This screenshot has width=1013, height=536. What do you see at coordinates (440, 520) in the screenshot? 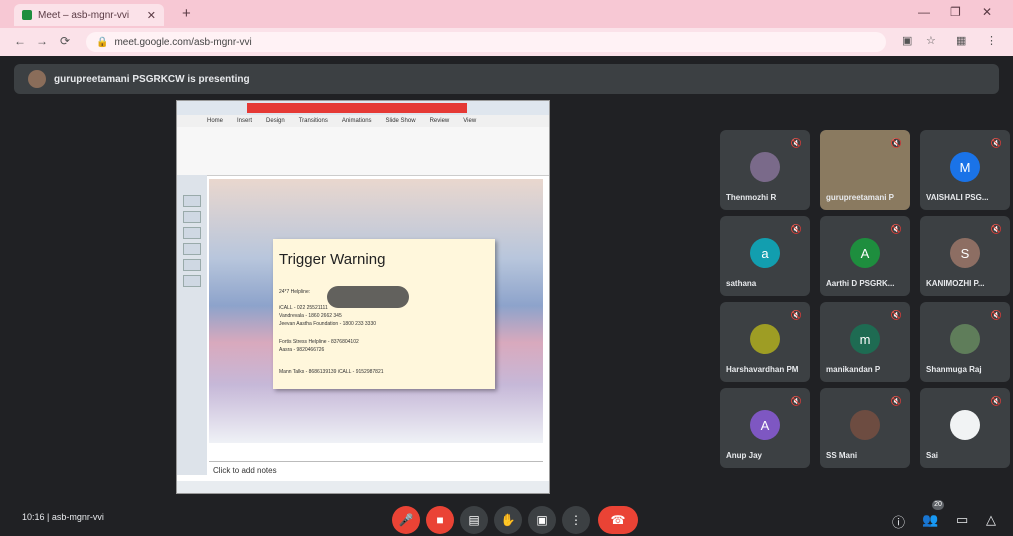
I see `camera-off-button: ■` at bounding box center [440, 520].